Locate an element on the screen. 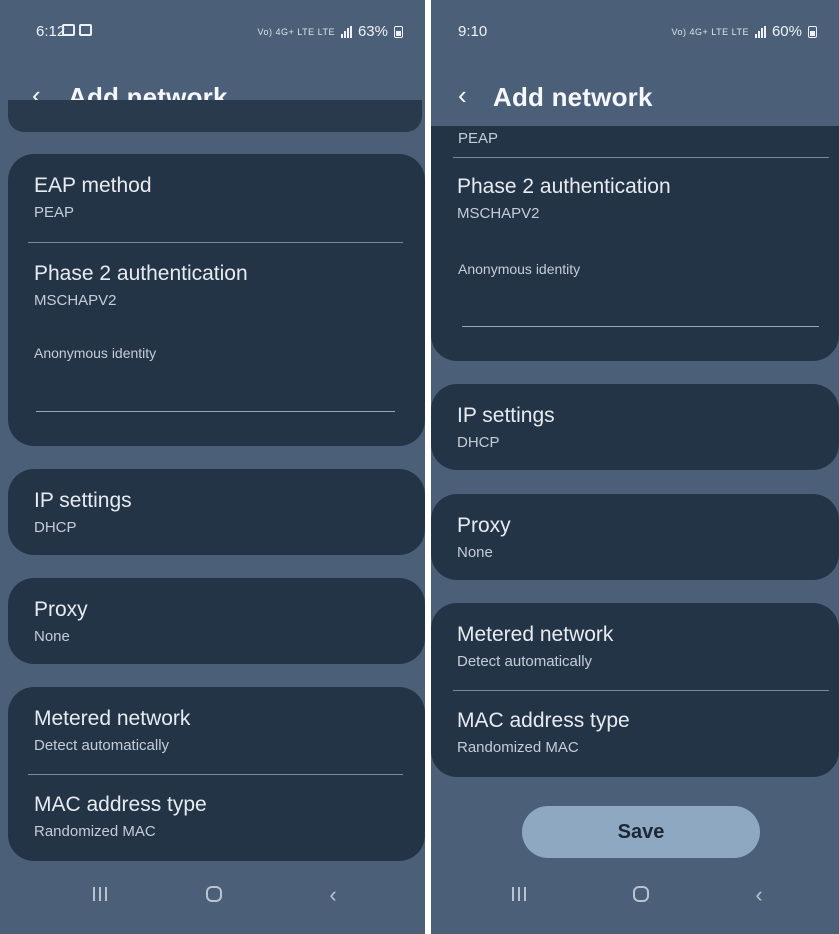 This screenshot has width=839, height=934. status-bar: 9:10 Vo) 4G+ LTE LTE 60% is located at coordinates (635, 30).